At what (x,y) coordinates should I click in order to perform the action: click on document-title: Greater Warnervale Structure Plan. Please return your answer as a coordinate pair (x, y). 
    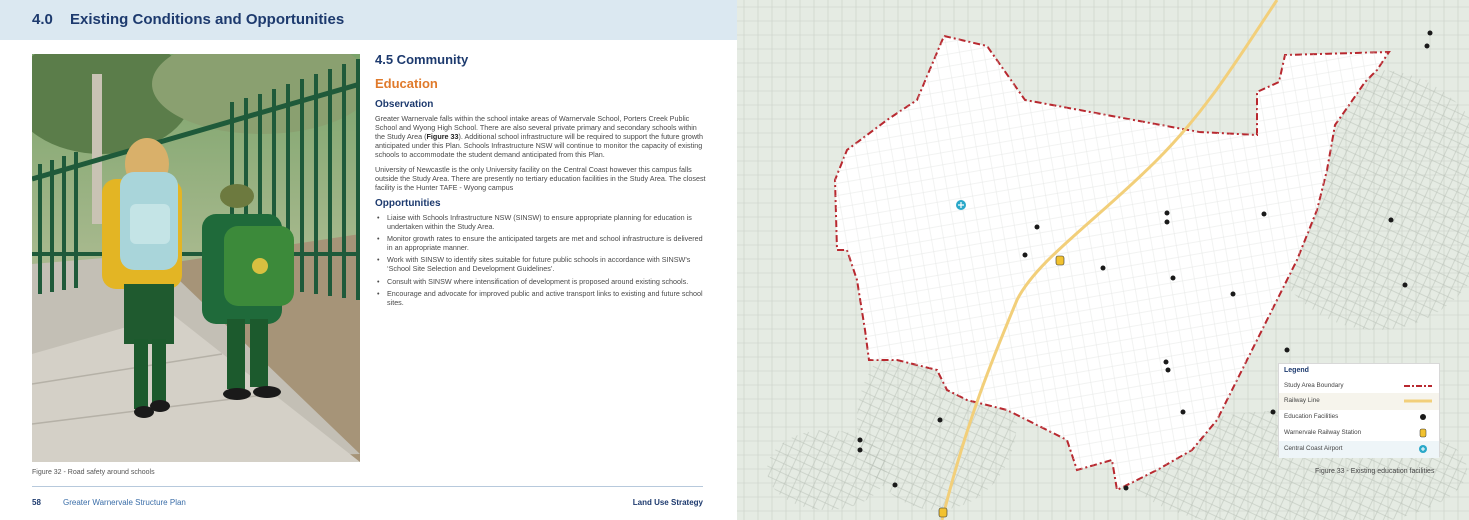
    Looking at the image, I should click on (124, 502).